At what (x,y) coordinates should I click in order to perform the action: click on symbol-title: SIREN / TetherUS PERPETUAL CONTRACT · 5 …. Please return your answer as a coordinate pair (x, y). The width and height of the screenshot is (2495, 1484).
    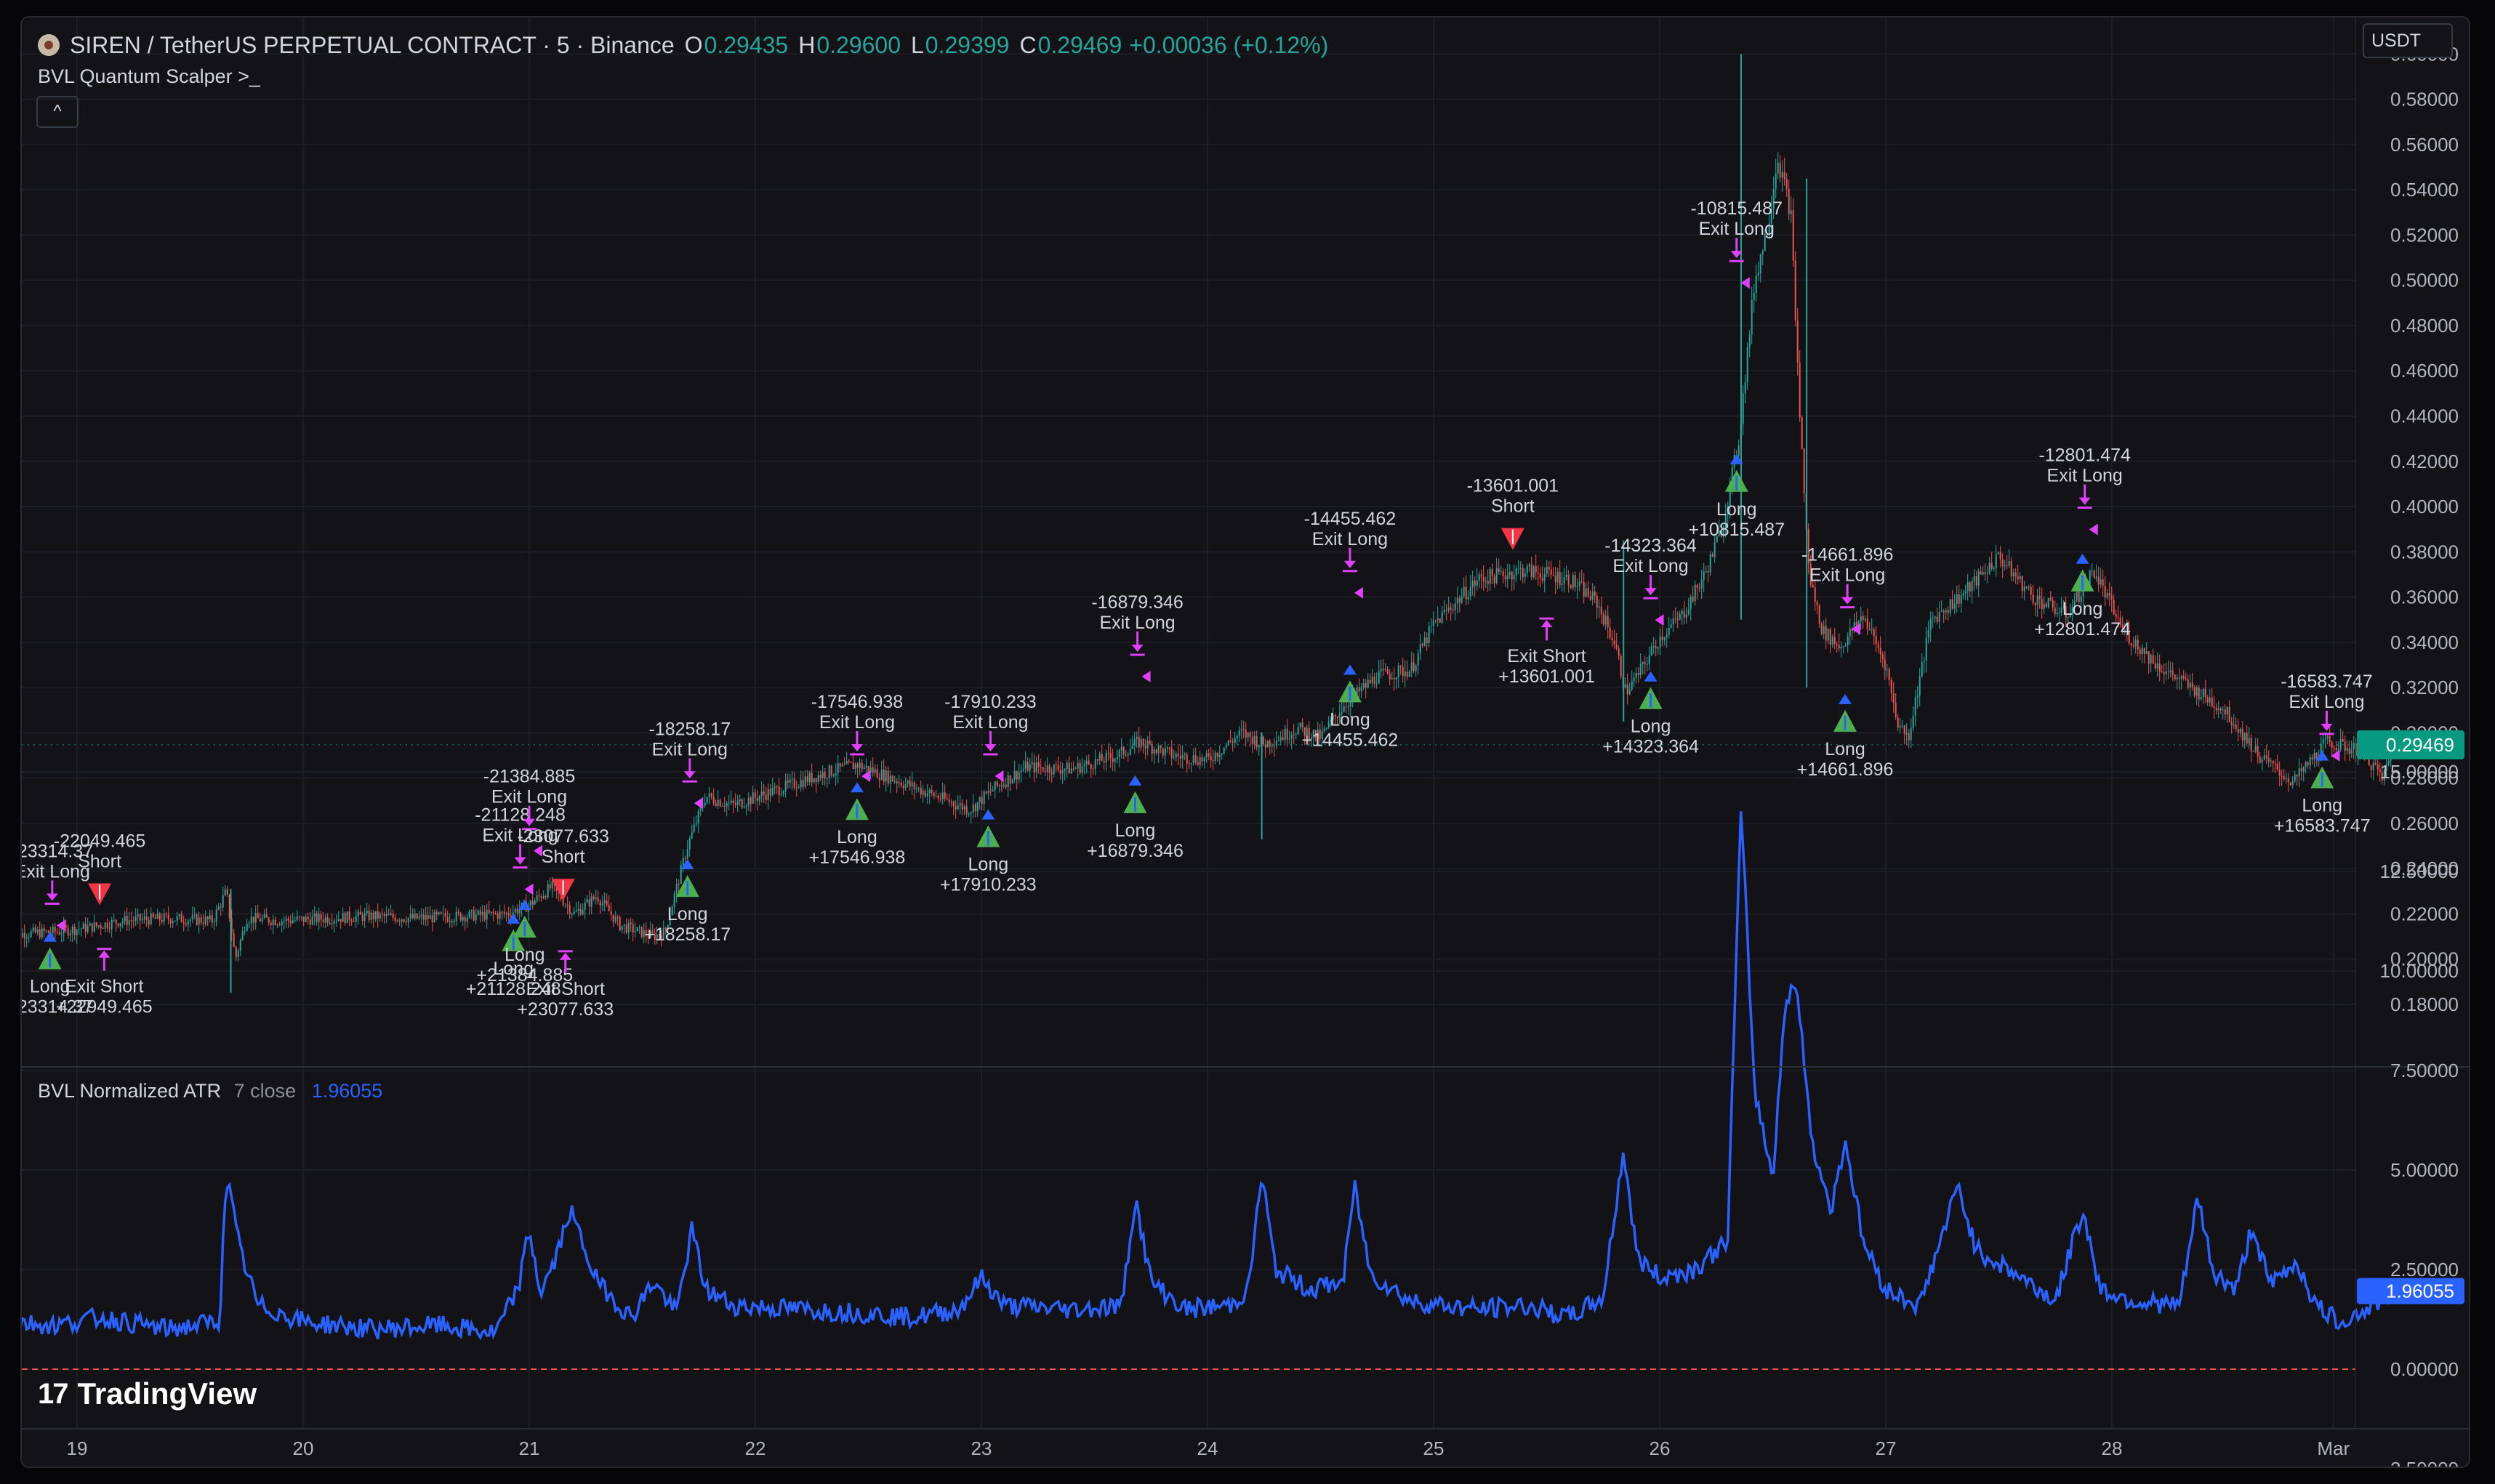
    Looking at the image, I should click on (372, 45).